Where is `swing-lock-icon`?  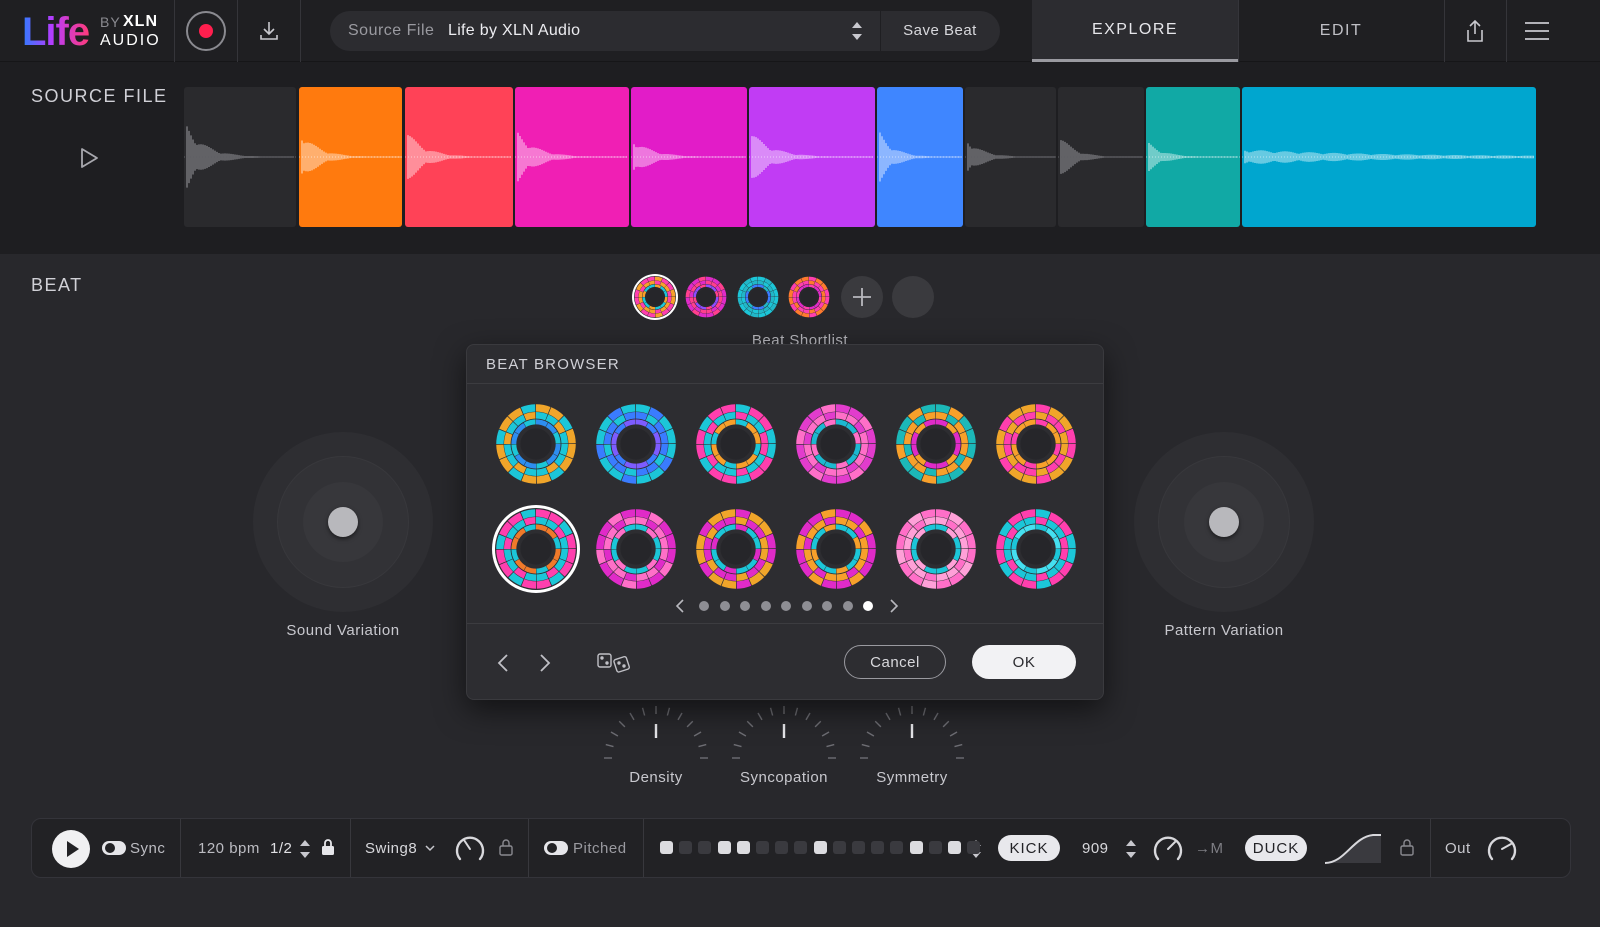 swing-lock-icon is located at coordinates (506, 847).